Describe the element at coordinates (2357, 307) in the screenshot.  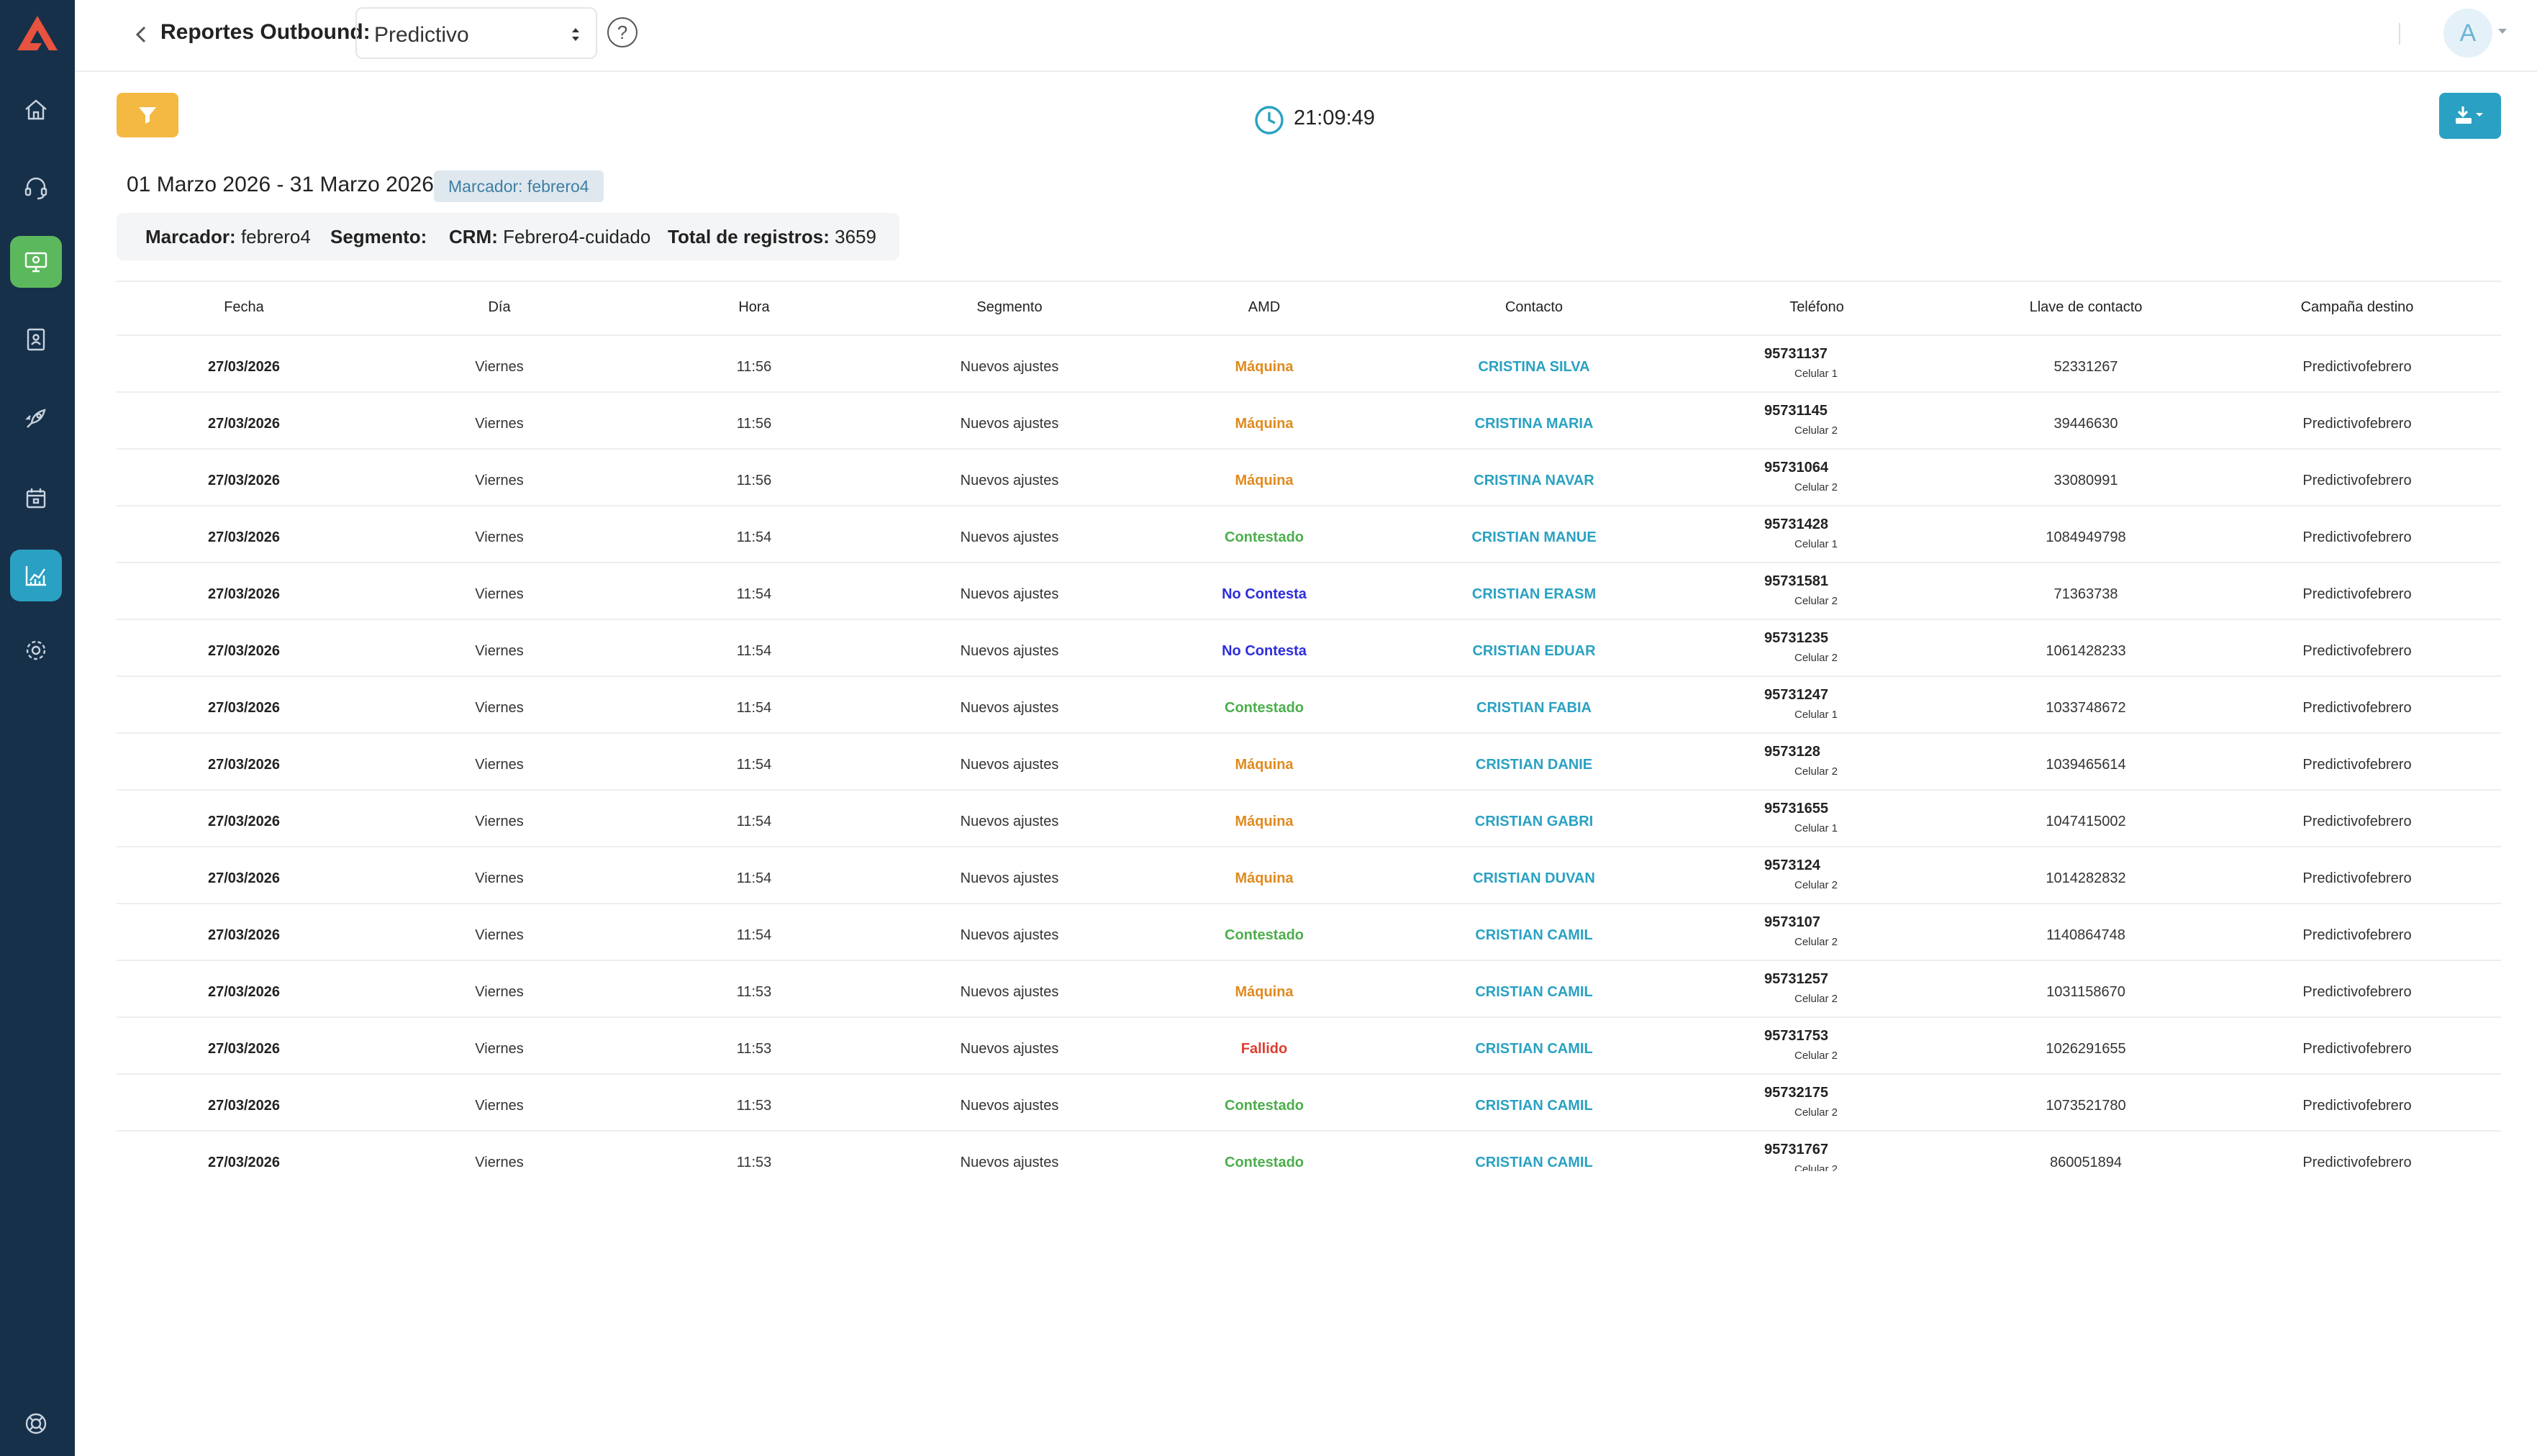
I see `col-header-campana: Campaña destino` at that location.